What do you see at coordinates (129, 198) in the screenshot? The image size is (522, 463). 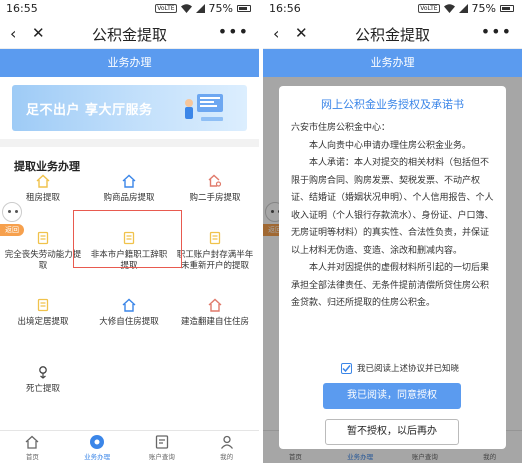 I see `grid-item-label: 购商品房提取` at bounding box center [129, 198].